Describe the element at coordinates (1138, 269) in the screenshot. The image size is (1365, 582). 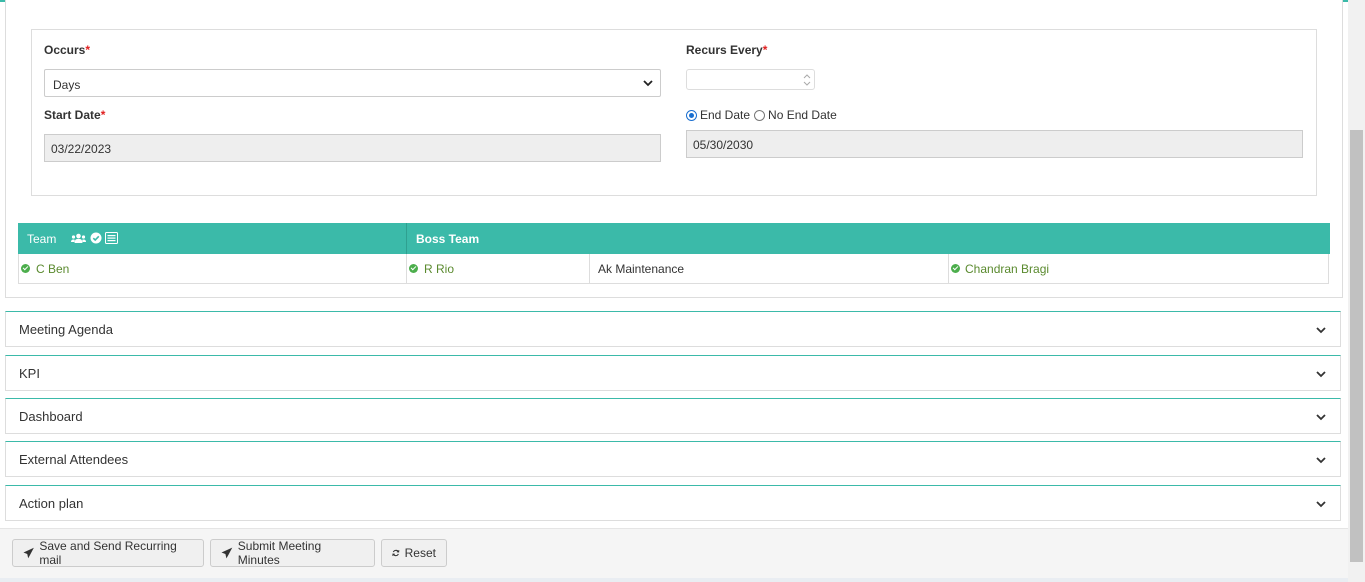
I see `other-member-cell: Chandran Bragi` at that location.